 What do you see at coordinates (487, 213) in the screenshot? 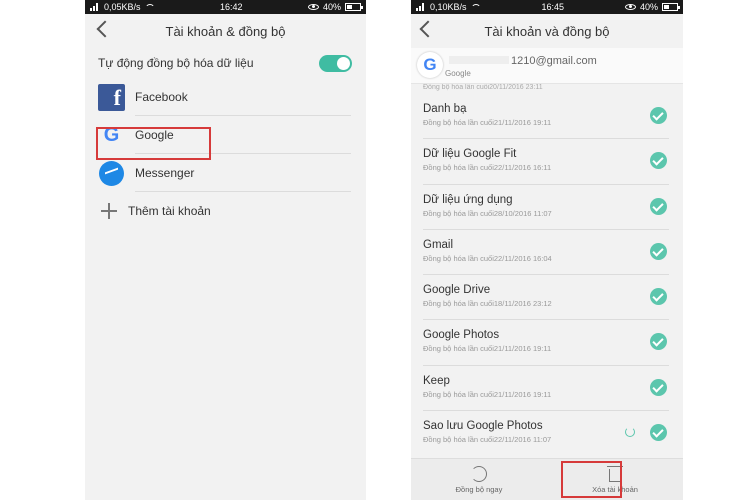
I see `sync-item-time: Đồng bộ hóa lần cuối28/10/2016 11:07` at bounding box center [487, 213].